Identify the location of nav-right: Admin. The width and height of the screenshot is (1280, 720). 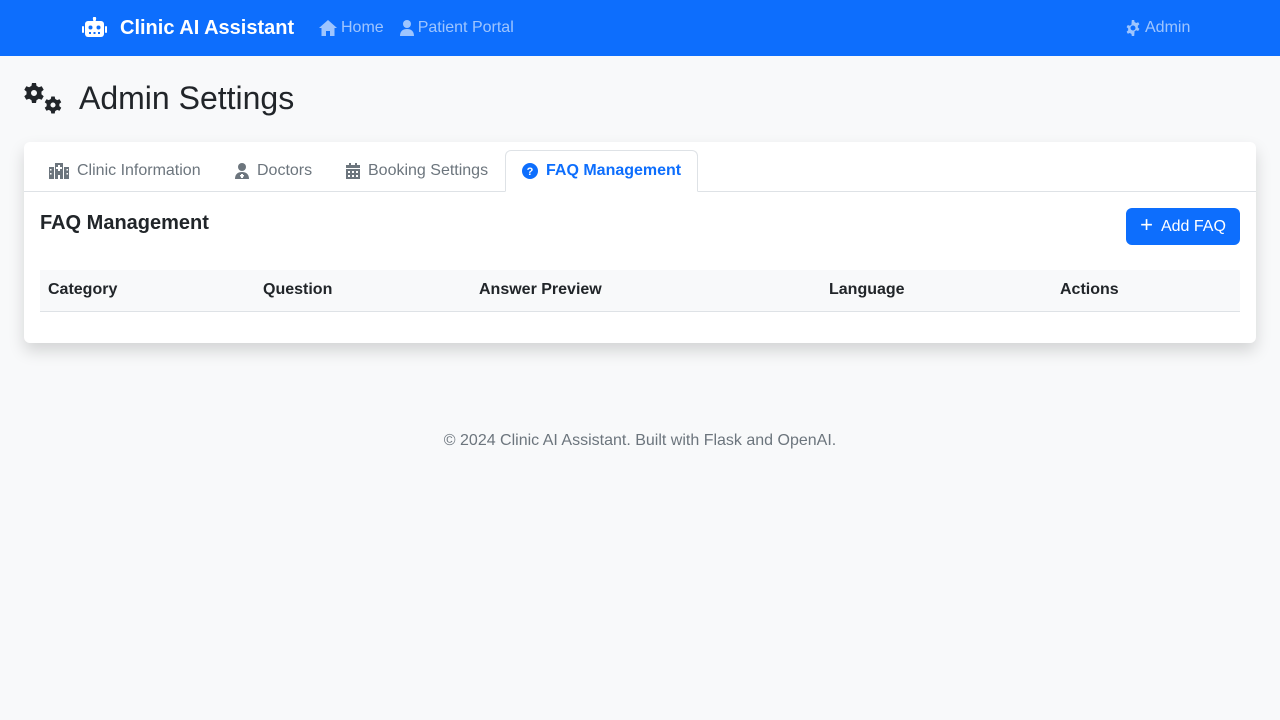
(1157, 28).